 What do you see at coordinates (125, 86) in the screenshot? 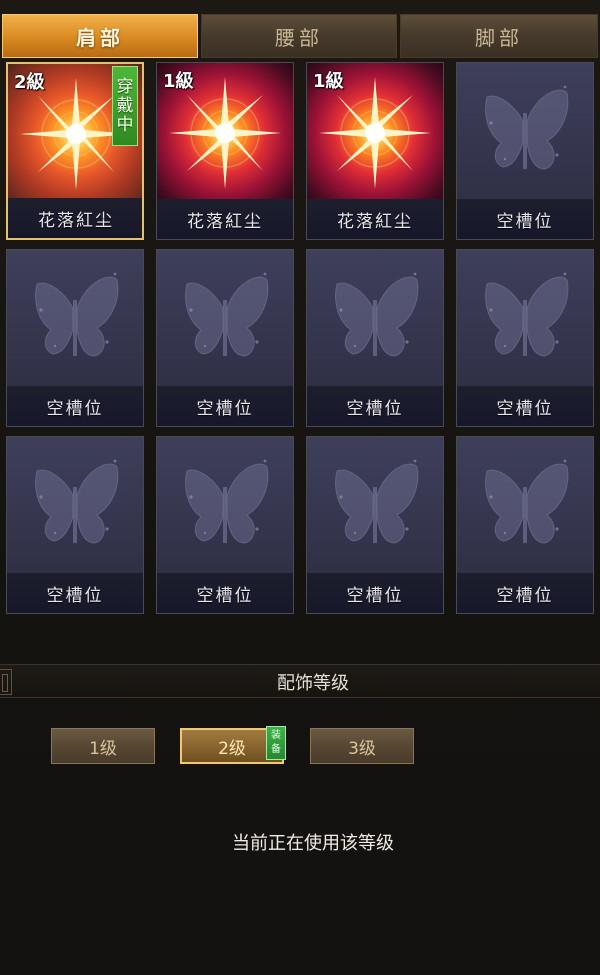
I see `wearing-badge-char: 穿` at bounding box center [125, 86].